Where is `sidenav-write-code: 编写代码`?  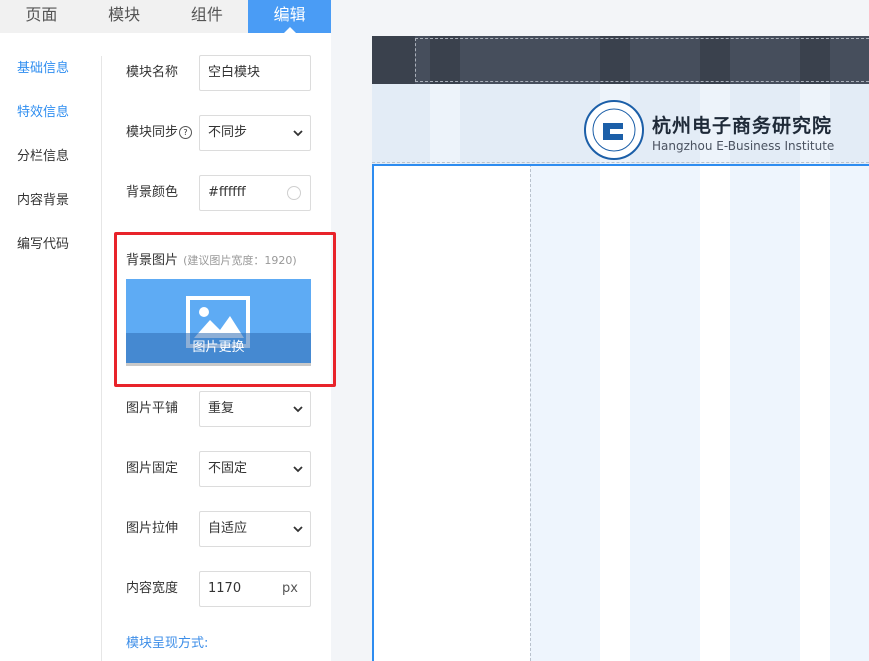
sidenav-write-code: 编写代码 is located at coordinates (43, 242).